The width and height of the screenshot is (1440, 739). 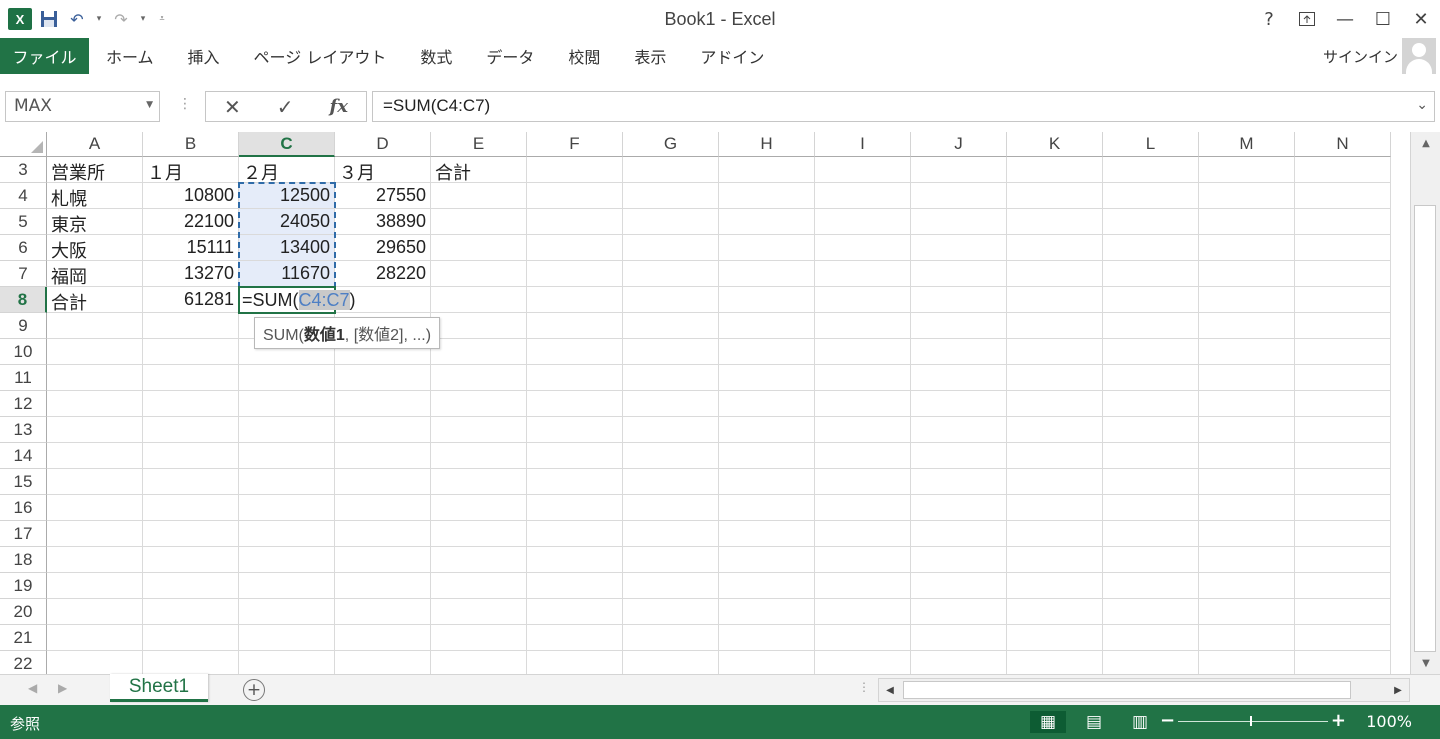 What do you see at coordinates (287, 560) in the screenshot?
I see `cell-c18` at bounding box center [287, 560].